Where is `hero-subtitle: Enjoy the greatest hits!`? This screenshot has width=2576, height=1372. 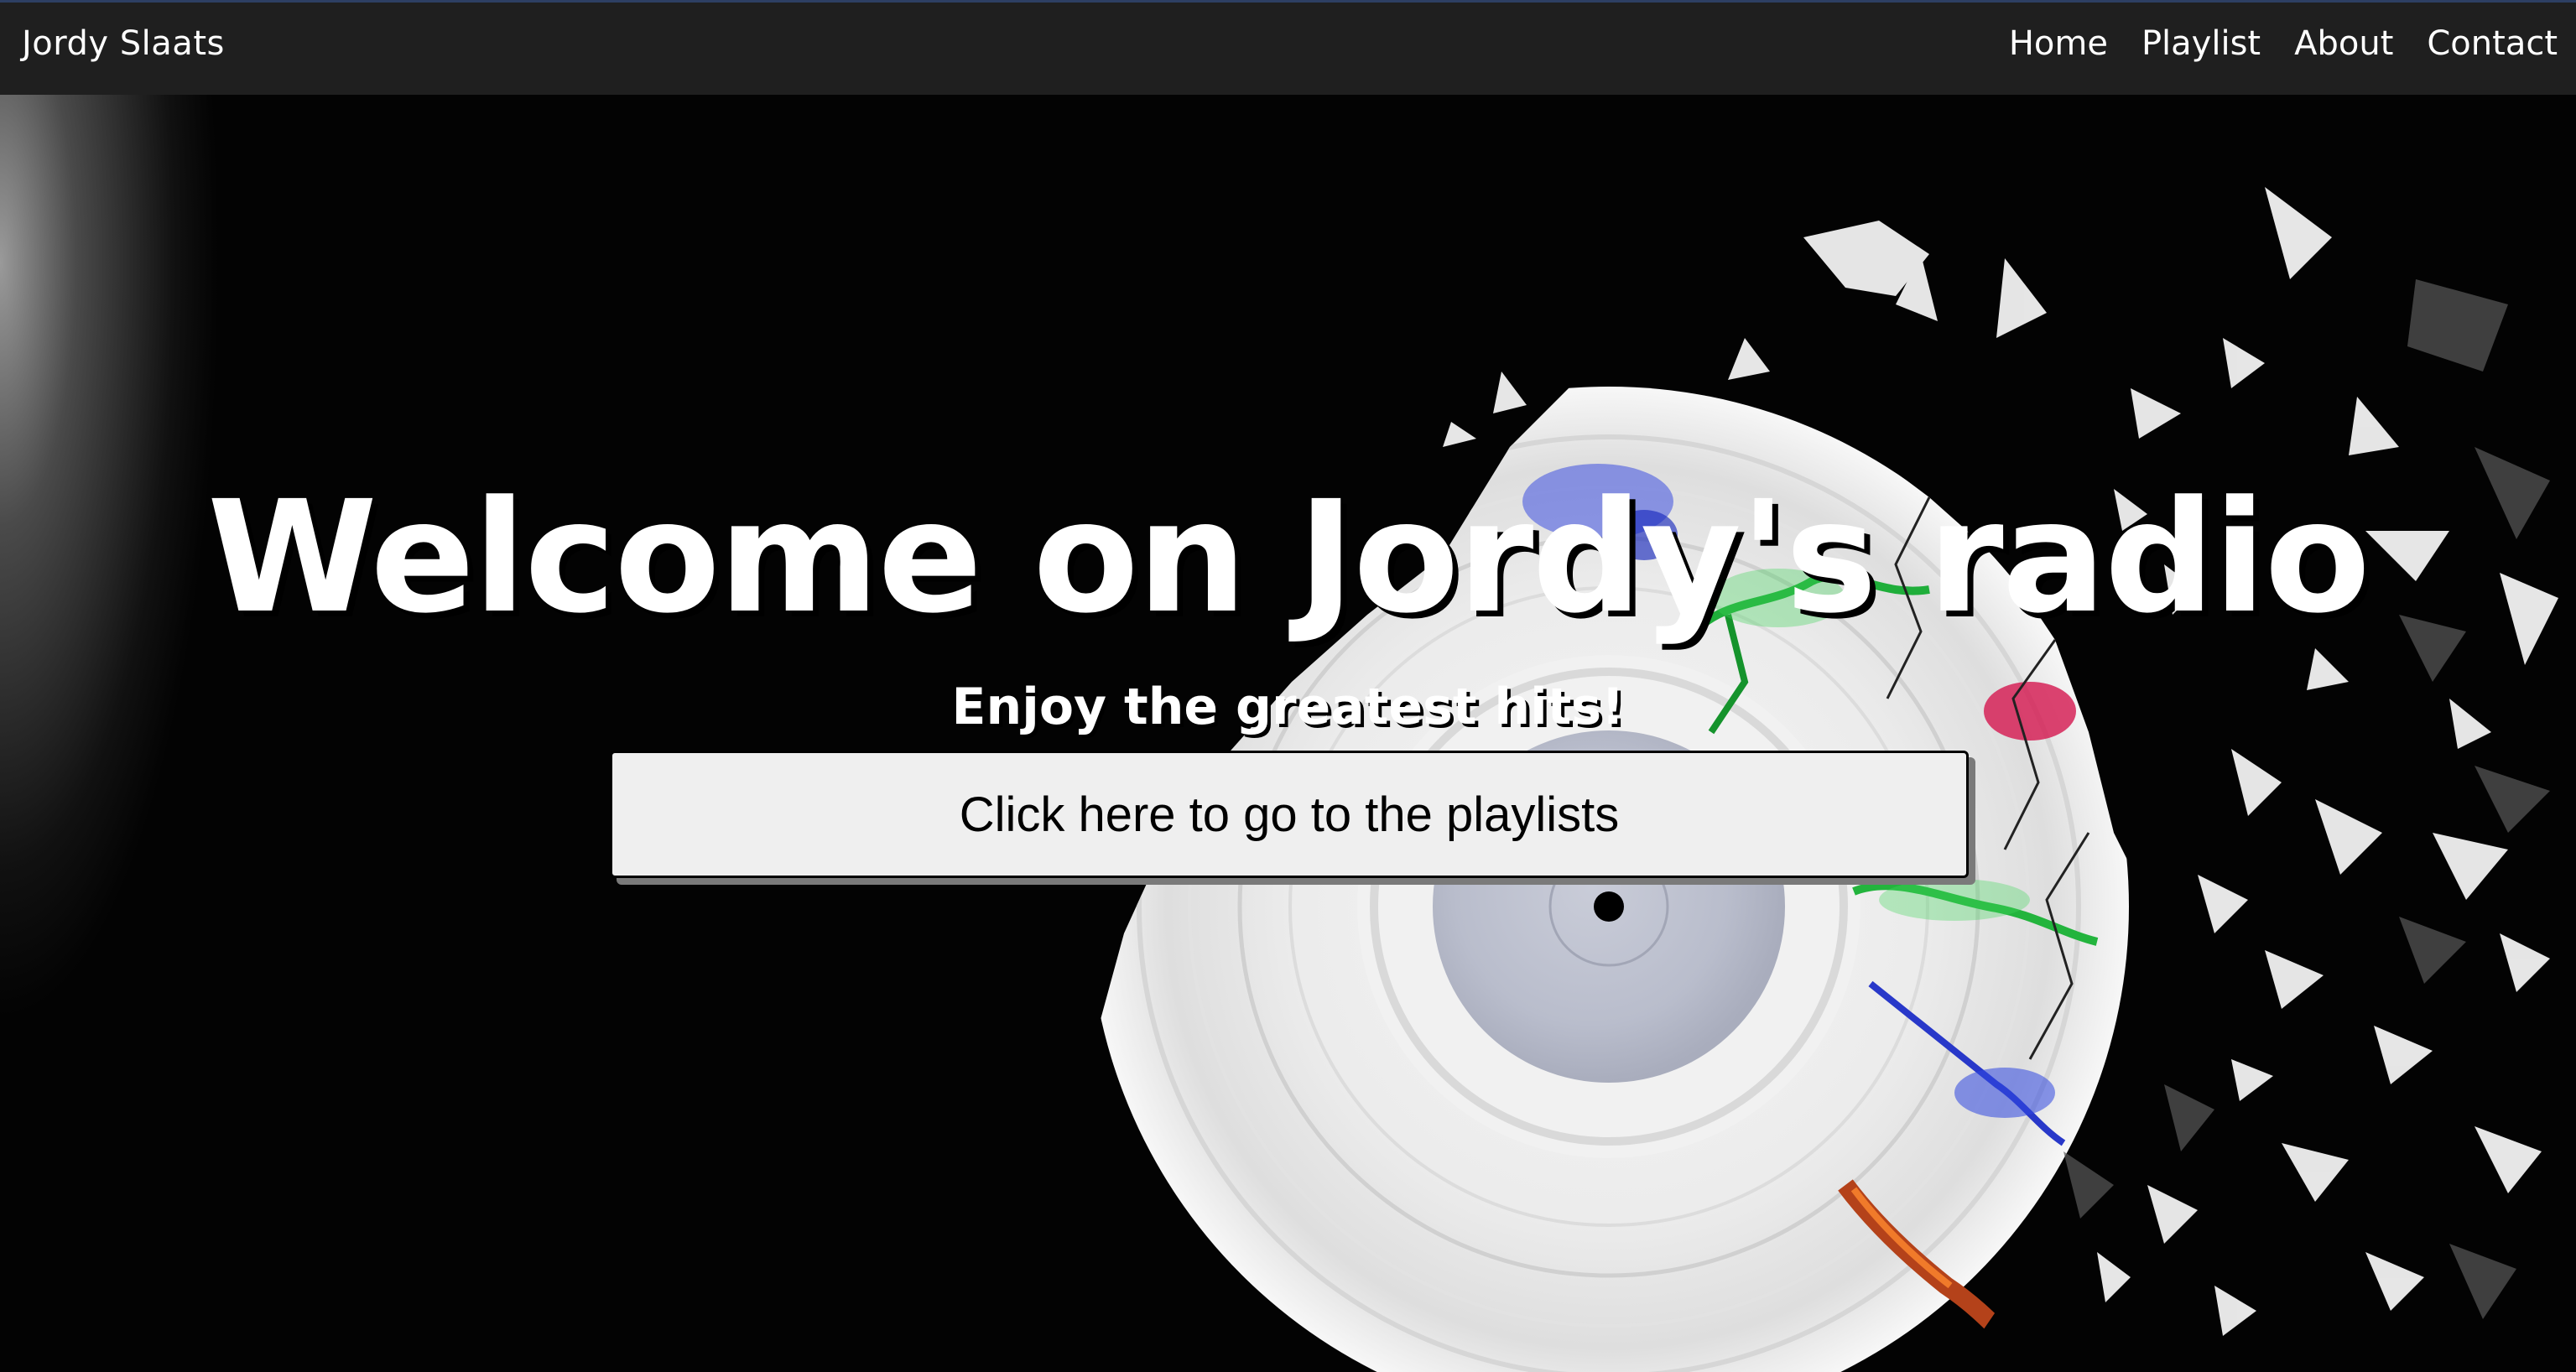 hero-subtitle: Enjoy the greatest hits! is located at coordinates (1288, 707).